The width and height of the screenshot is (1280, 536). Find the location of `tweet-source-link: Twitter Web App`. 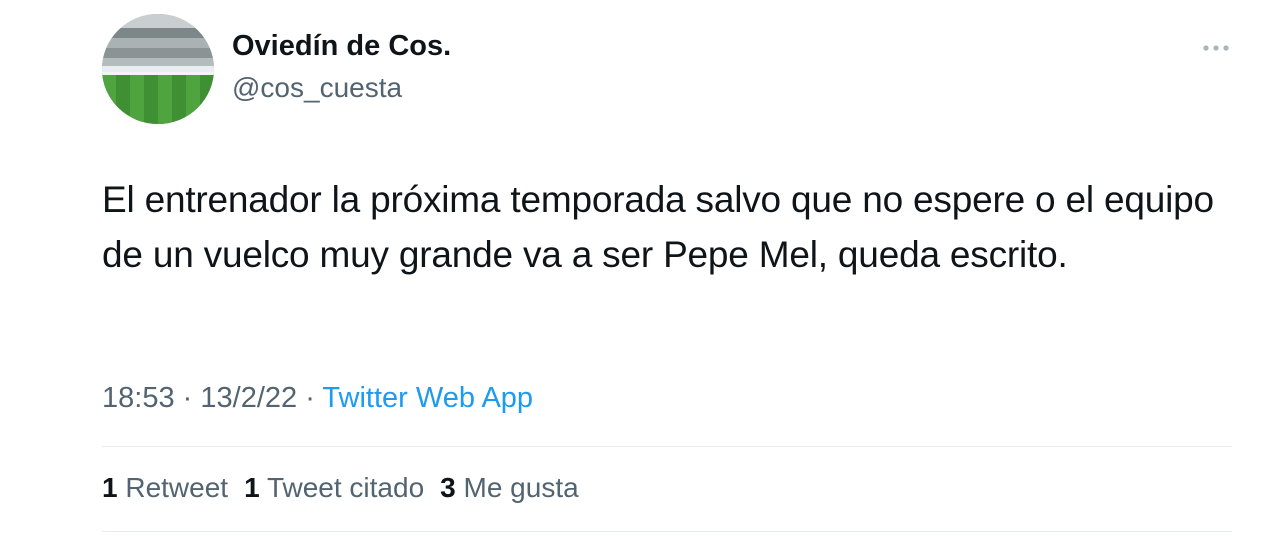

tweet-source-link: Twitter Web App is located at coordinates (427, 398).